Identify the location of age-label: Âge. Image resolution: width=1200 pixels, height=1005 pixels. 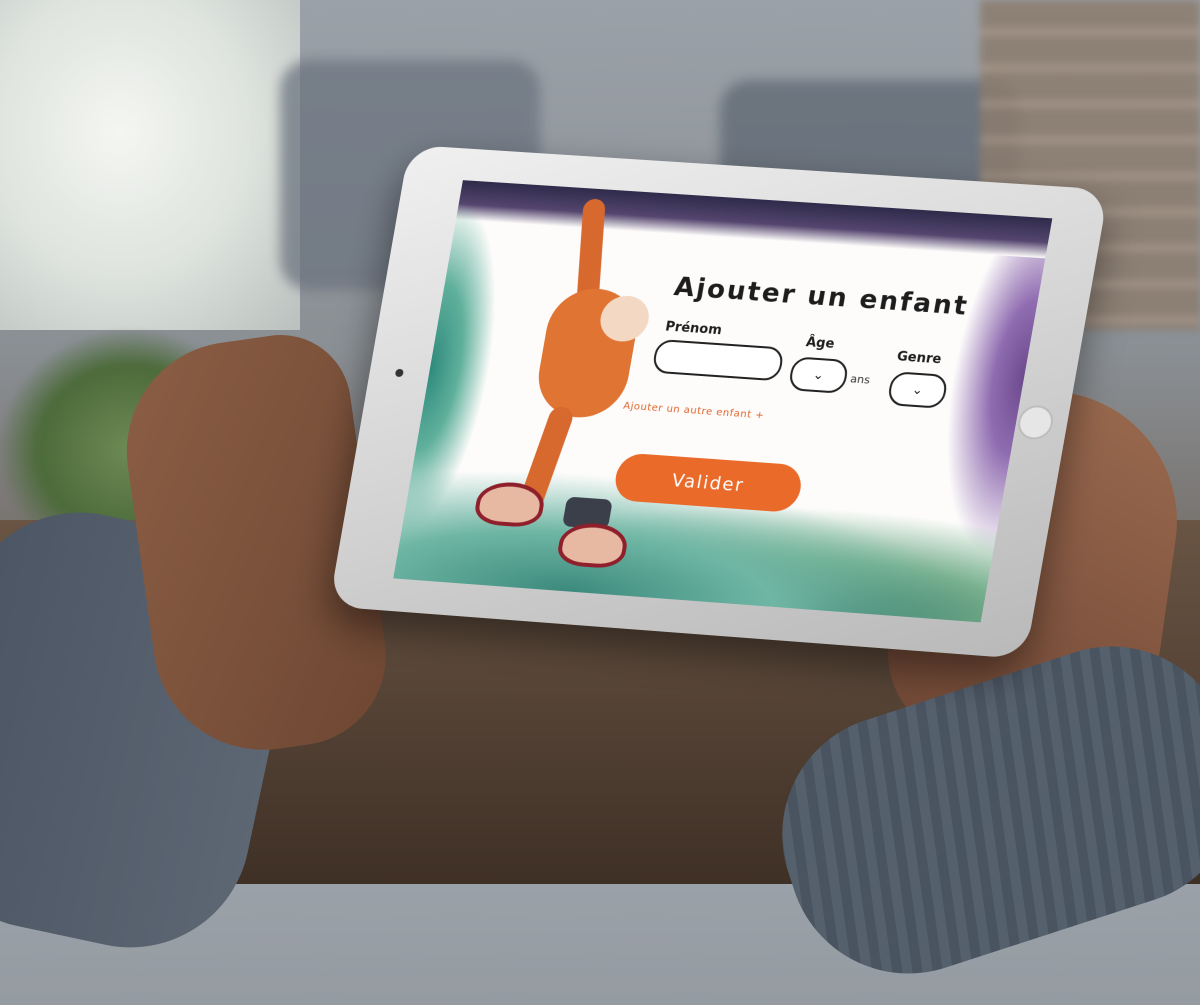
(820, 343).